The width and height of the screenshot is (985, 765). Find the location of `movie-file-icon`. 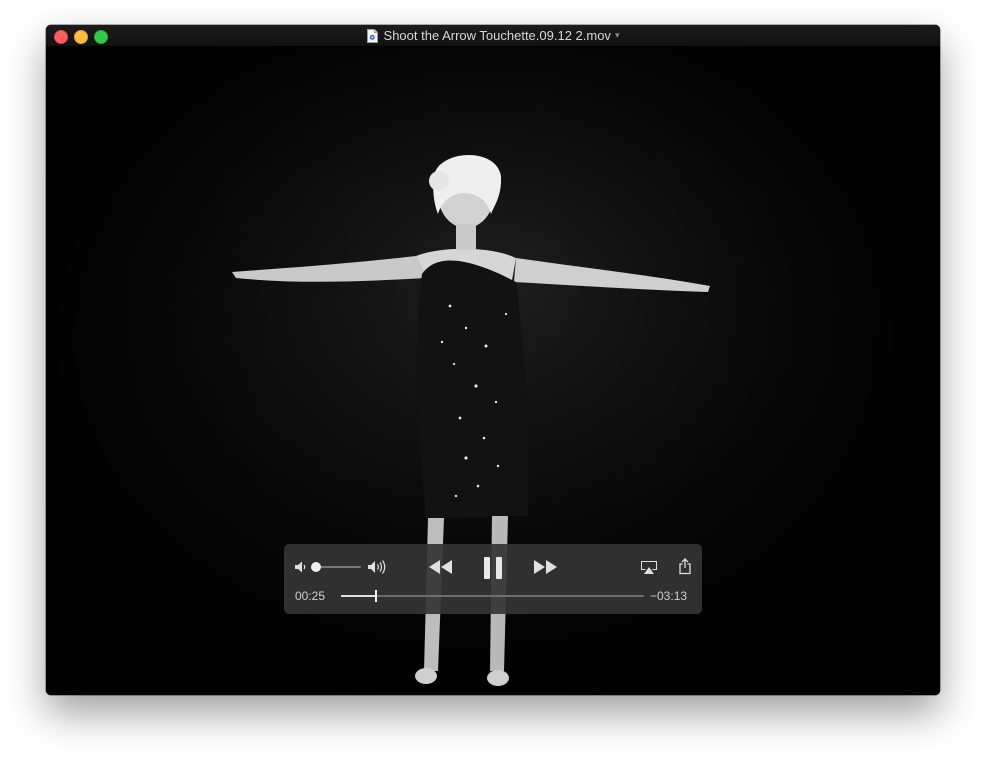

movie-file-icon is located at coordinates (372, 35).